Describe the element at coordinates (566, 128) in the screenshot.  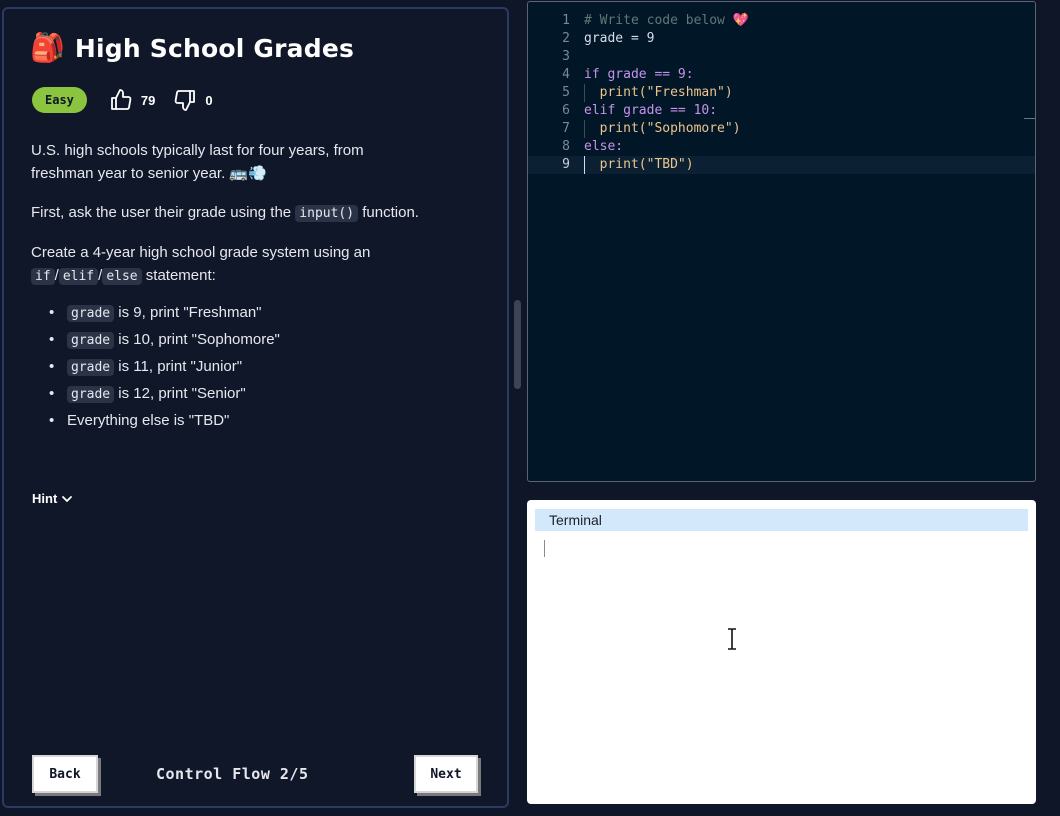
I see `line-number: 7` at that location.